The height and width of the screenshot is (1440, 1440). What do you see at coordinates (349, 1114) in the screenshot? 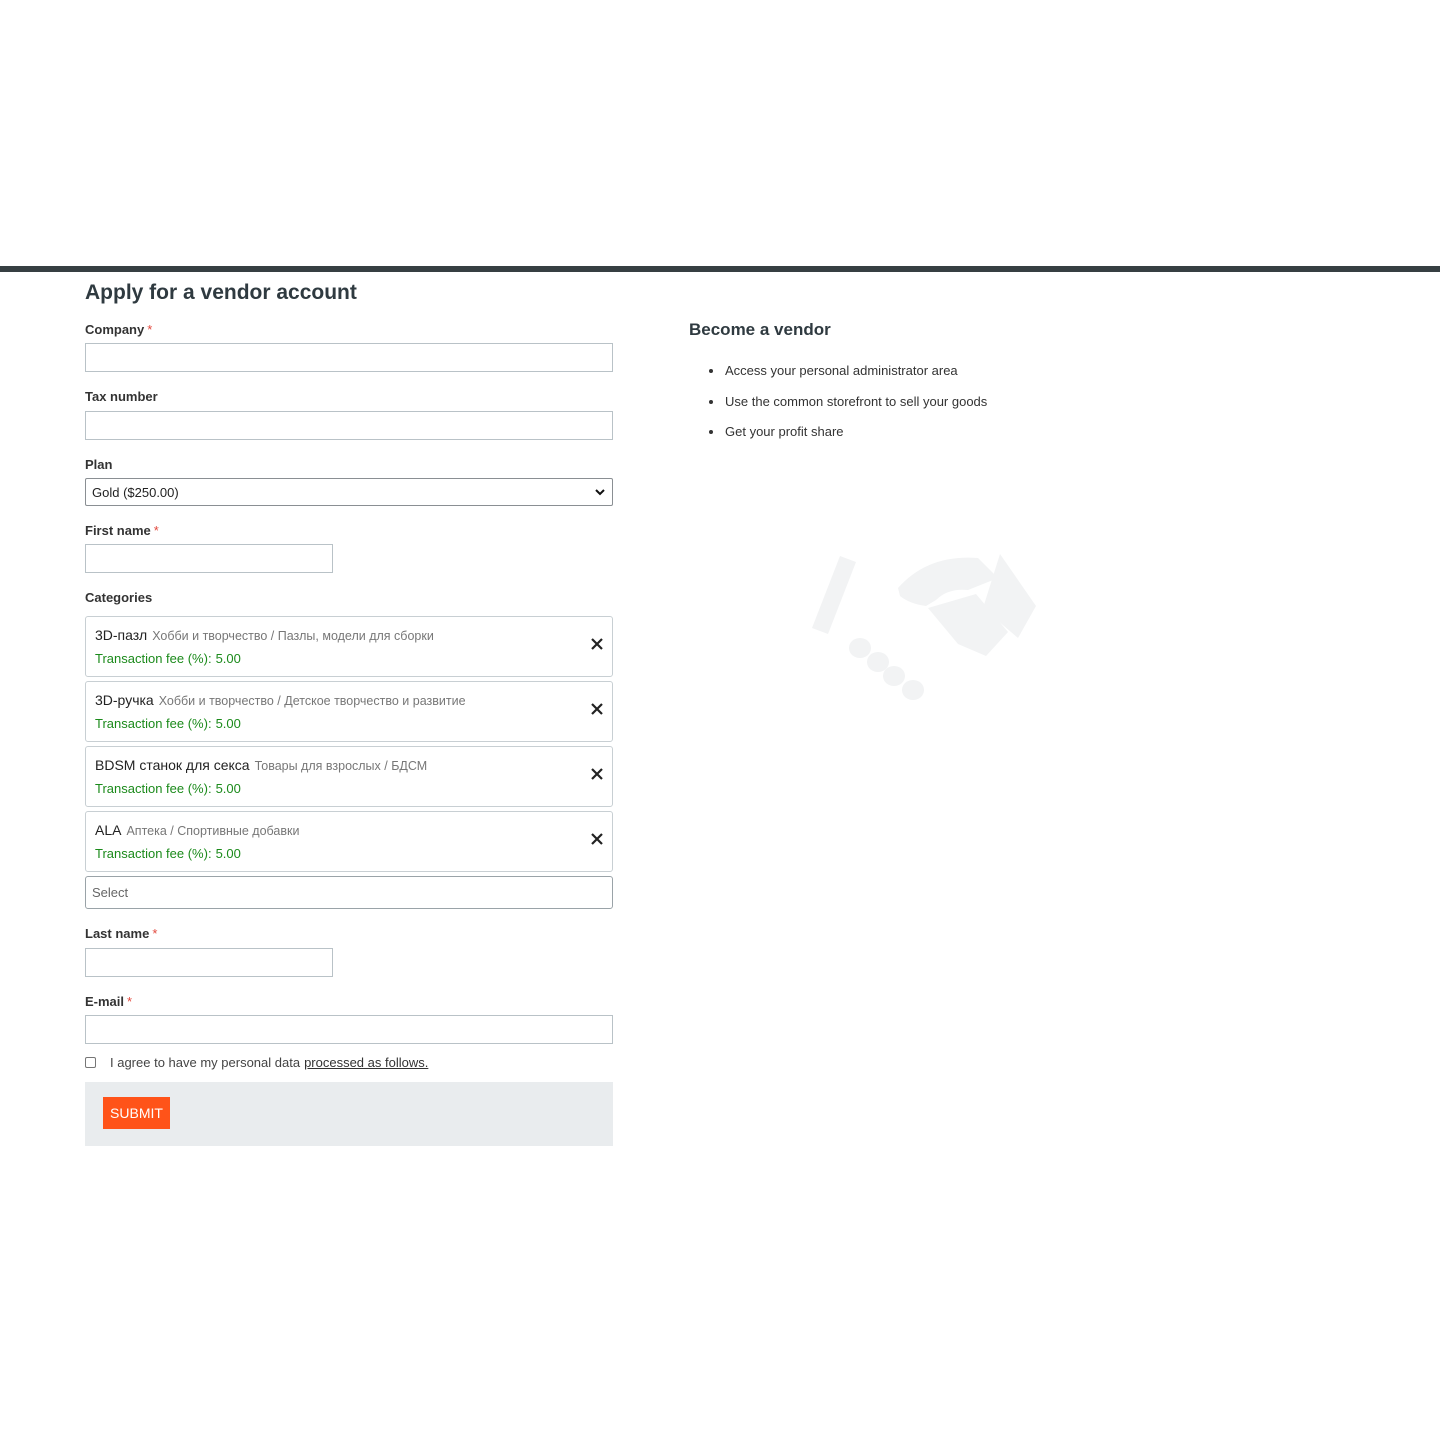
I see `submit-panel: SUBMIT` at bounding box center [349, 1114].